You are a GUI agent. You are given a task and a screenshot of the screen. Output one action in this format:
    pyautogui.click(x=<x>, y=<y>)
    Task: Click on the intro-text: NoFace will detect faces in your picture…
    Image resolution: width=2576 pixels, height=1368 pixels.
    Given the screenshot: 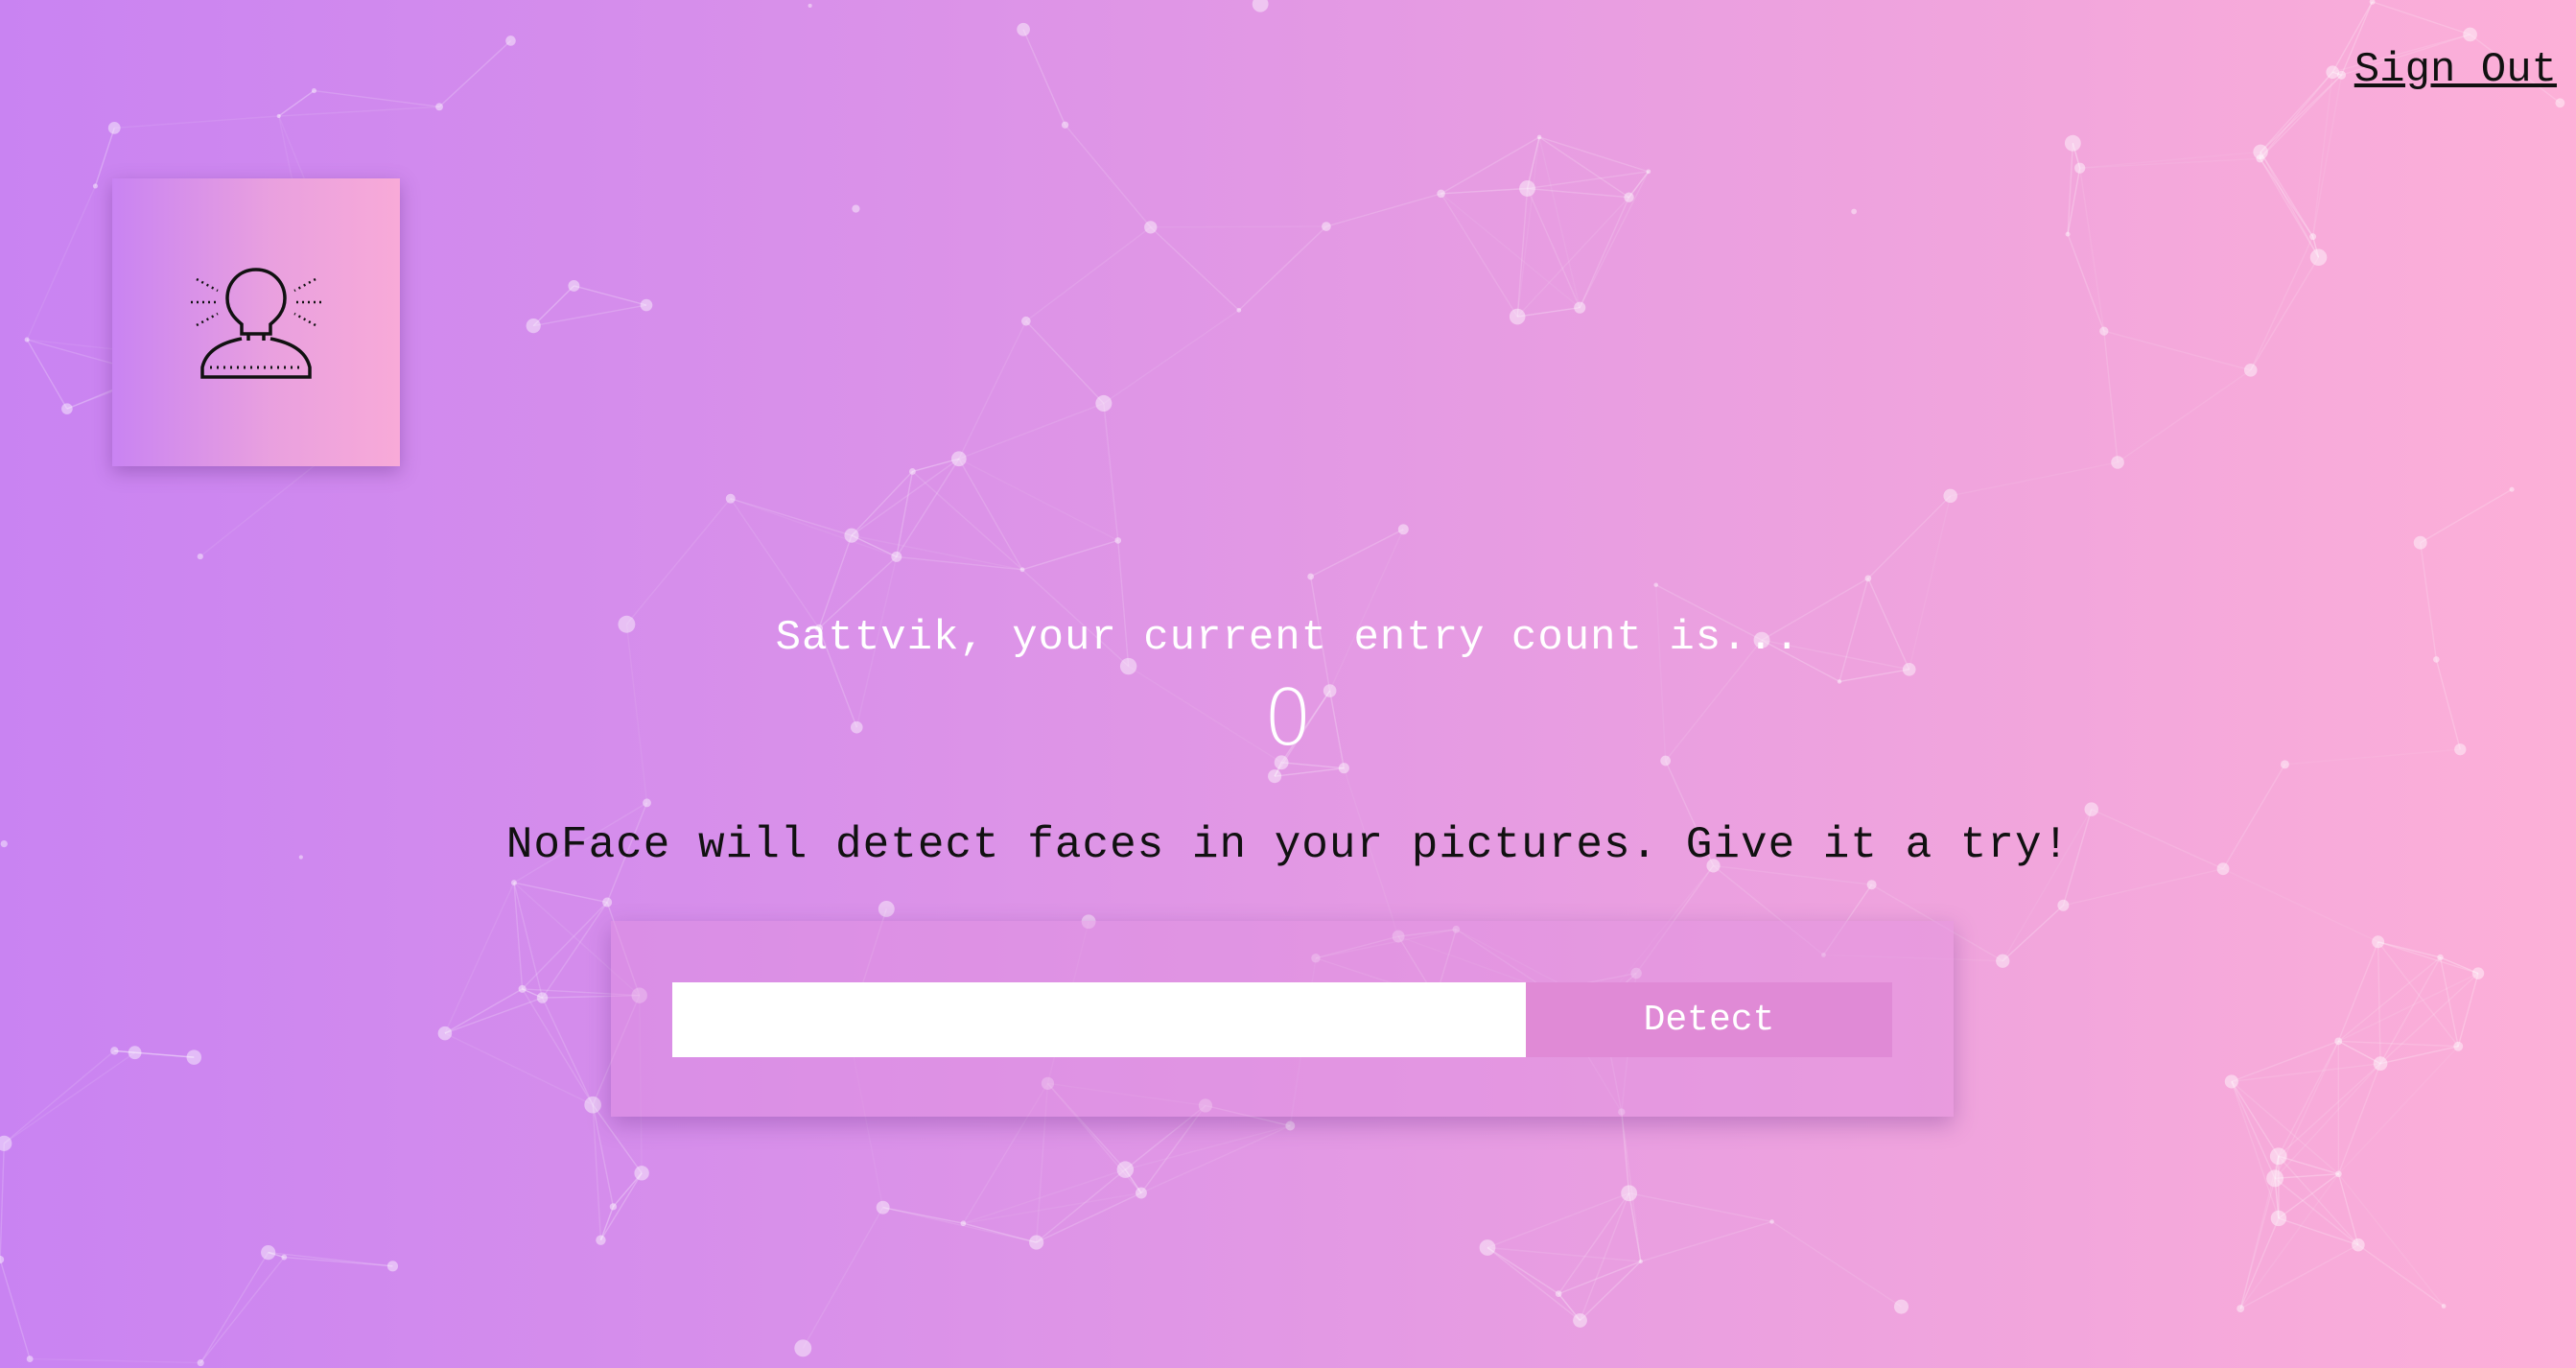 What is the action you would take?
    pyautogui.click(x=1288, y=845)
    